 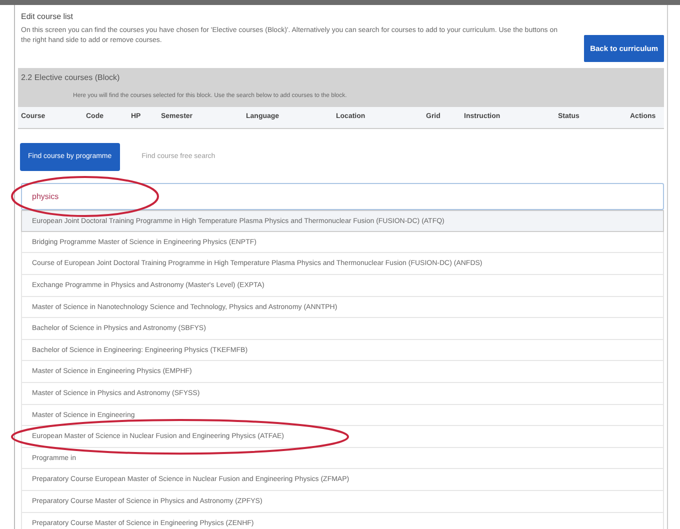 What do you see at coordinates (342, 196) in the screenshot?
I see `search-field: physics` at bounding box center [342, 196].